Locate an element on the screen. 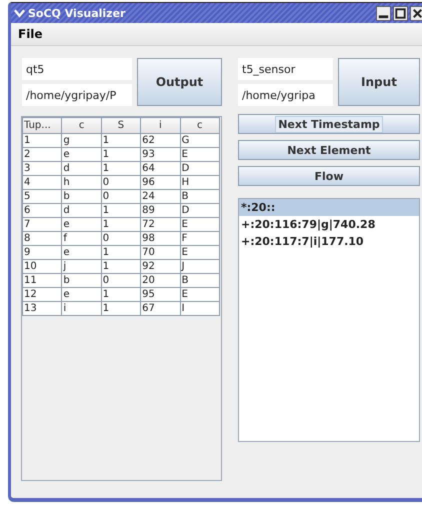 The image size is (422, 508). table-cell: 64 is located at coordinates (160, 169).